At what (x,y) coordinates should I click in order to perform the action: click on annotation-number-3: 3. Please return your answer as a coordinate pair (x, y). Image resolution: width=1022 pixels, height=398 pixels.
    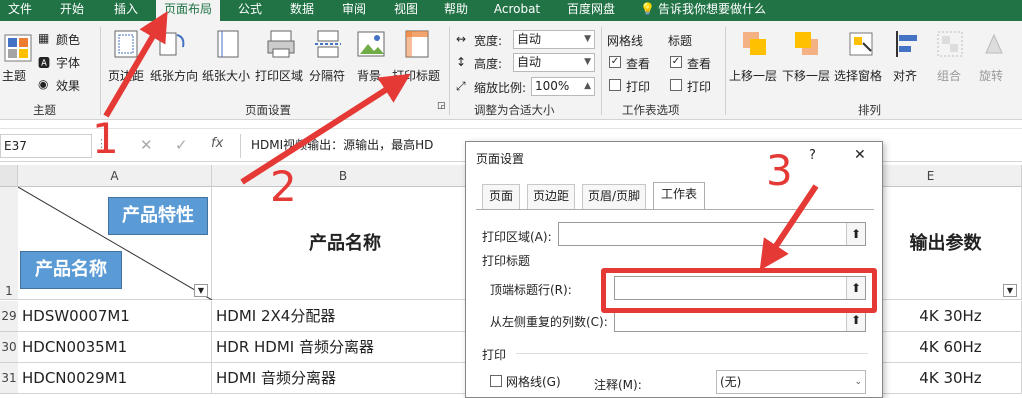
    Looking at the image, I should click on (779, 170).